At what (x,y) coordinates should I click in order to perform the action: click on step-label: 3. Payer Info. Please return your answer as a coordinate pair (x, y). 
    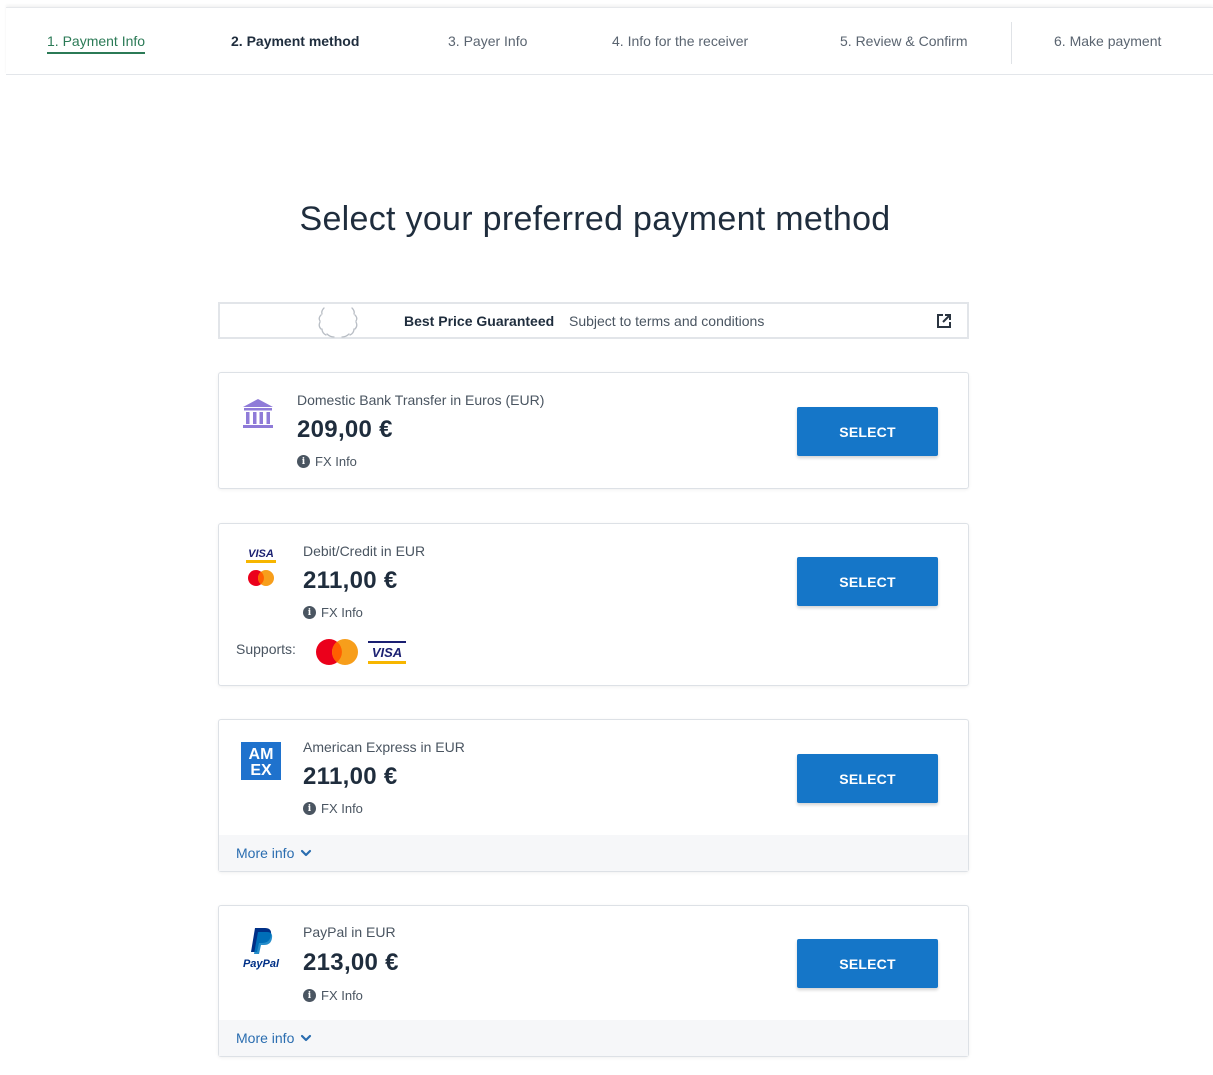
    Looking at the image, I should click on (488, 41).